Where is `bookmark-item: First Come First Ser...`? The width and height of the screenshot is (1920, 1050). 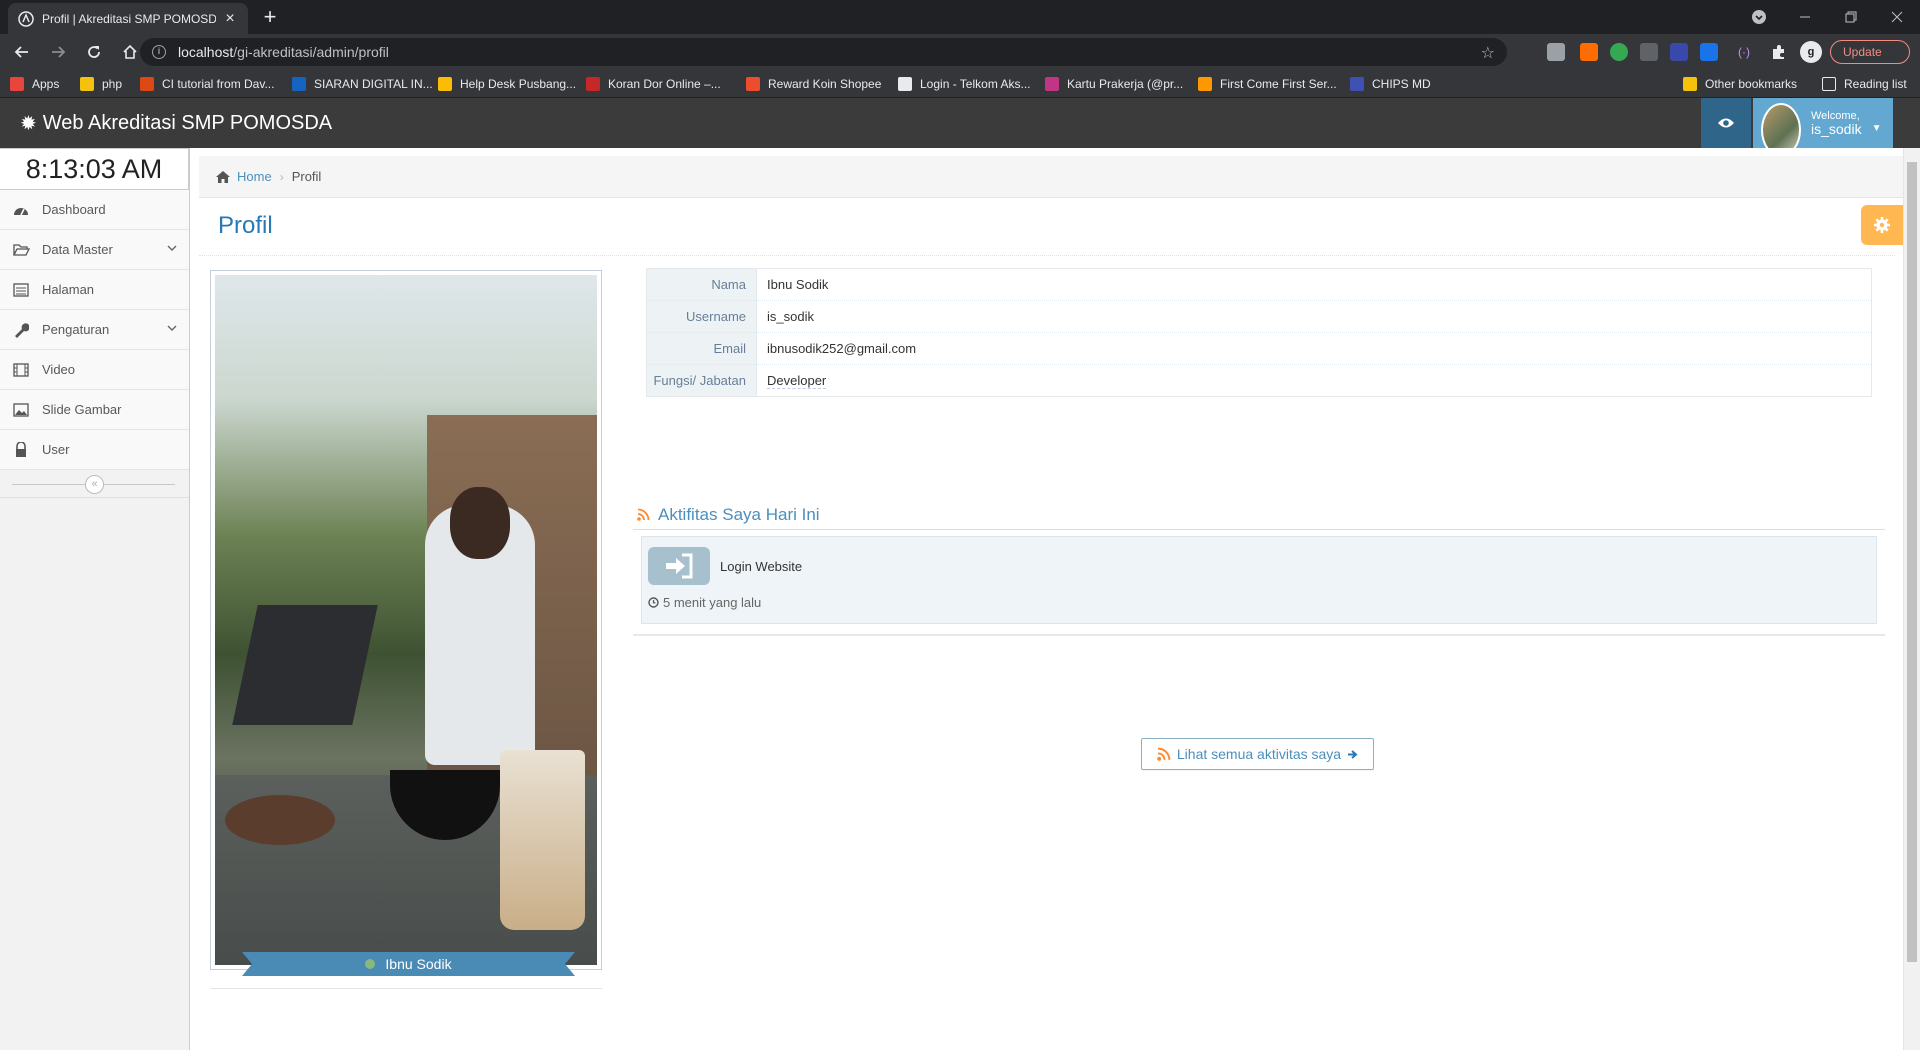 bookmark-item: First Come First Ser... is located at coordinates (1267, 84).